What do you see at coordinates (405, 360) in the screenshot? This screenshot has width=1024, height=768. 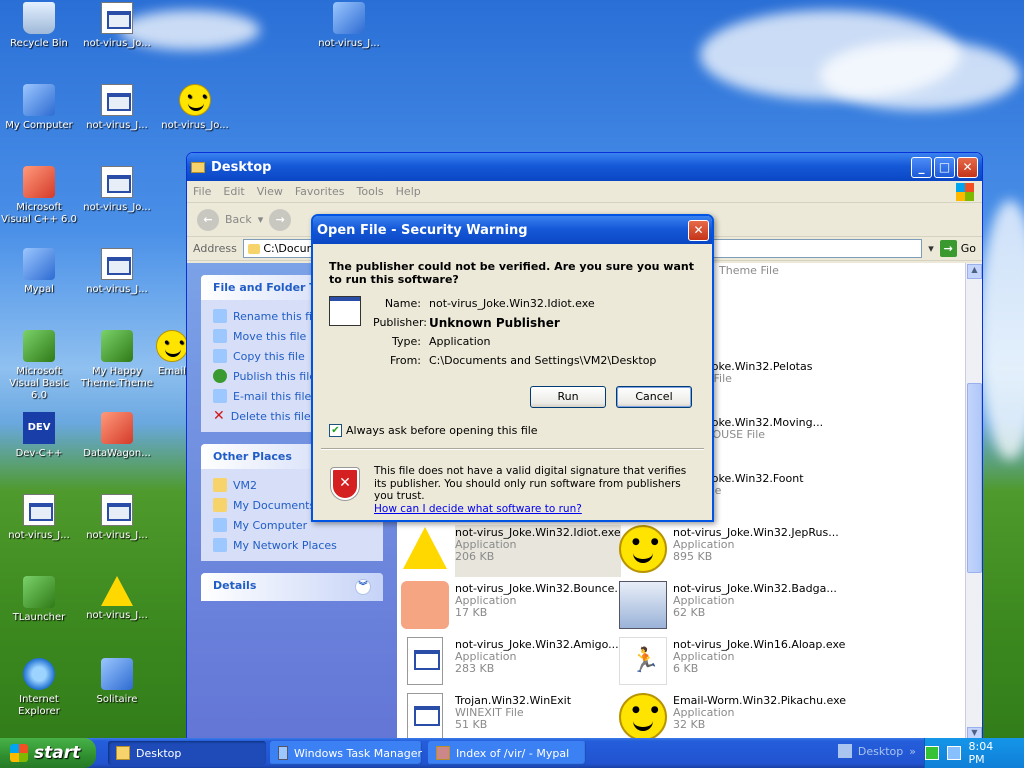 I see `from-label: From:` at bounding box center [405, 360].